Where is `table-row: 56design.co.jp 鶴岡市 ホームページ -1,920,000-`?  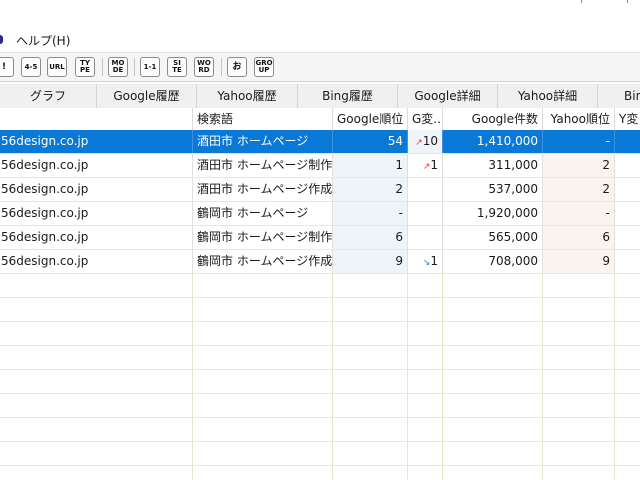 table-row: 56design.co.jp 鶴岡市 ホームページ -1,920,000- is located at coordinates (320, 214).